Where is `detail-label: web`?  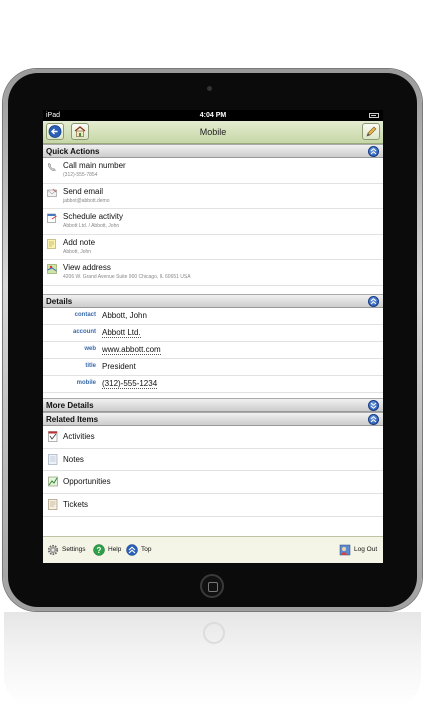
detail-label: web is located at coordinates (90, 348).